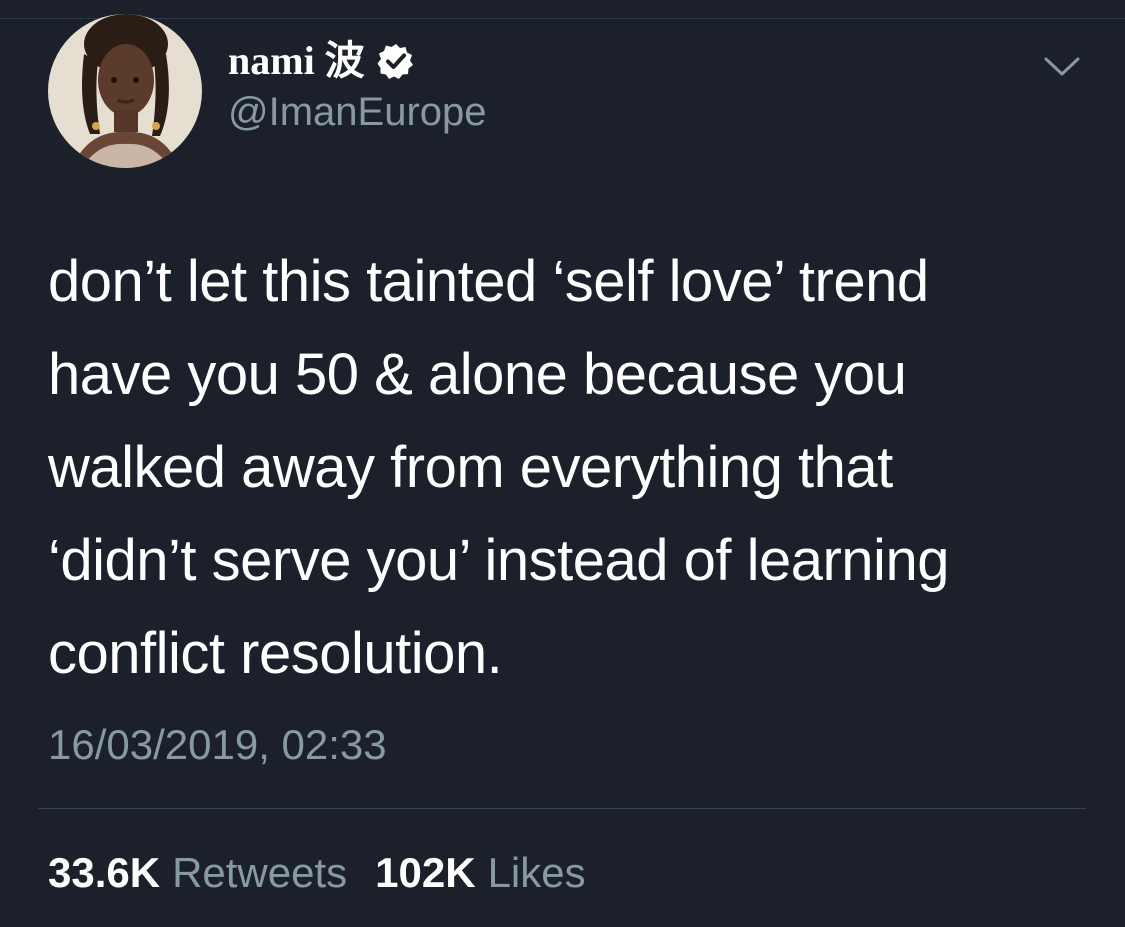 The image size is (1125, 927). I want to click on avatar, so click(125, 91).